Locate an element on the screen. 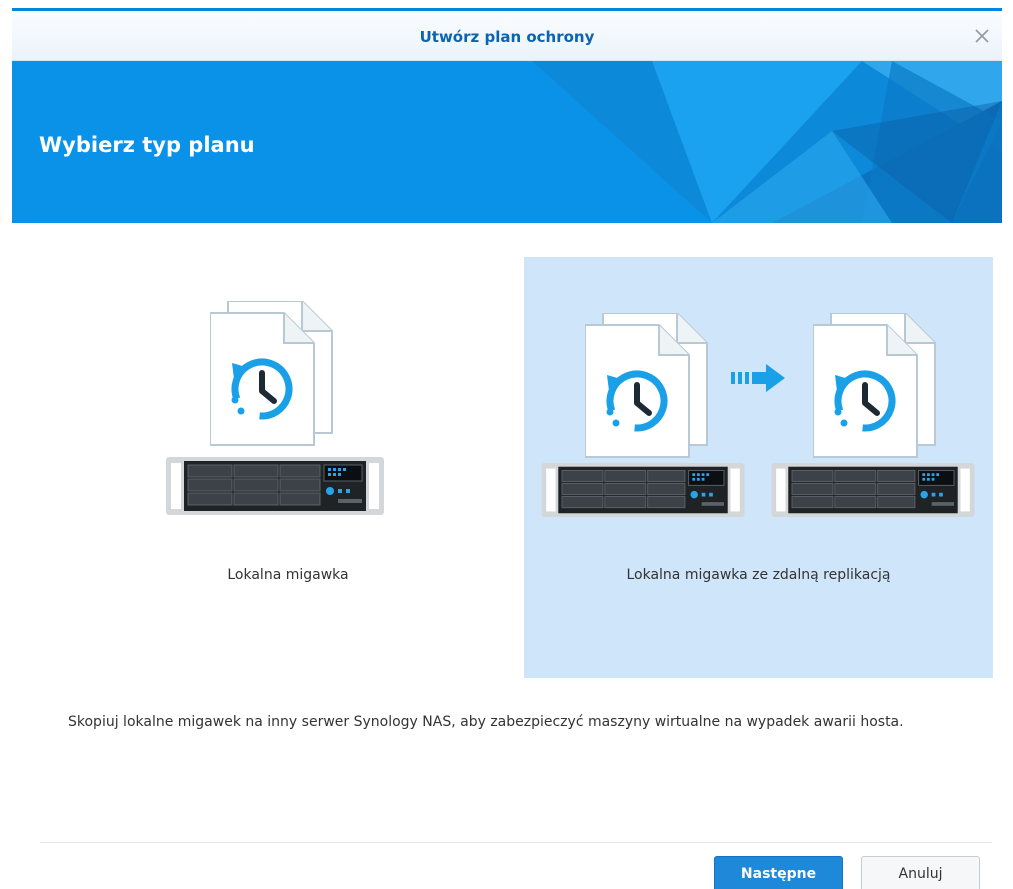  cancel-button: Anuluj is located at coordinates (920, 872).